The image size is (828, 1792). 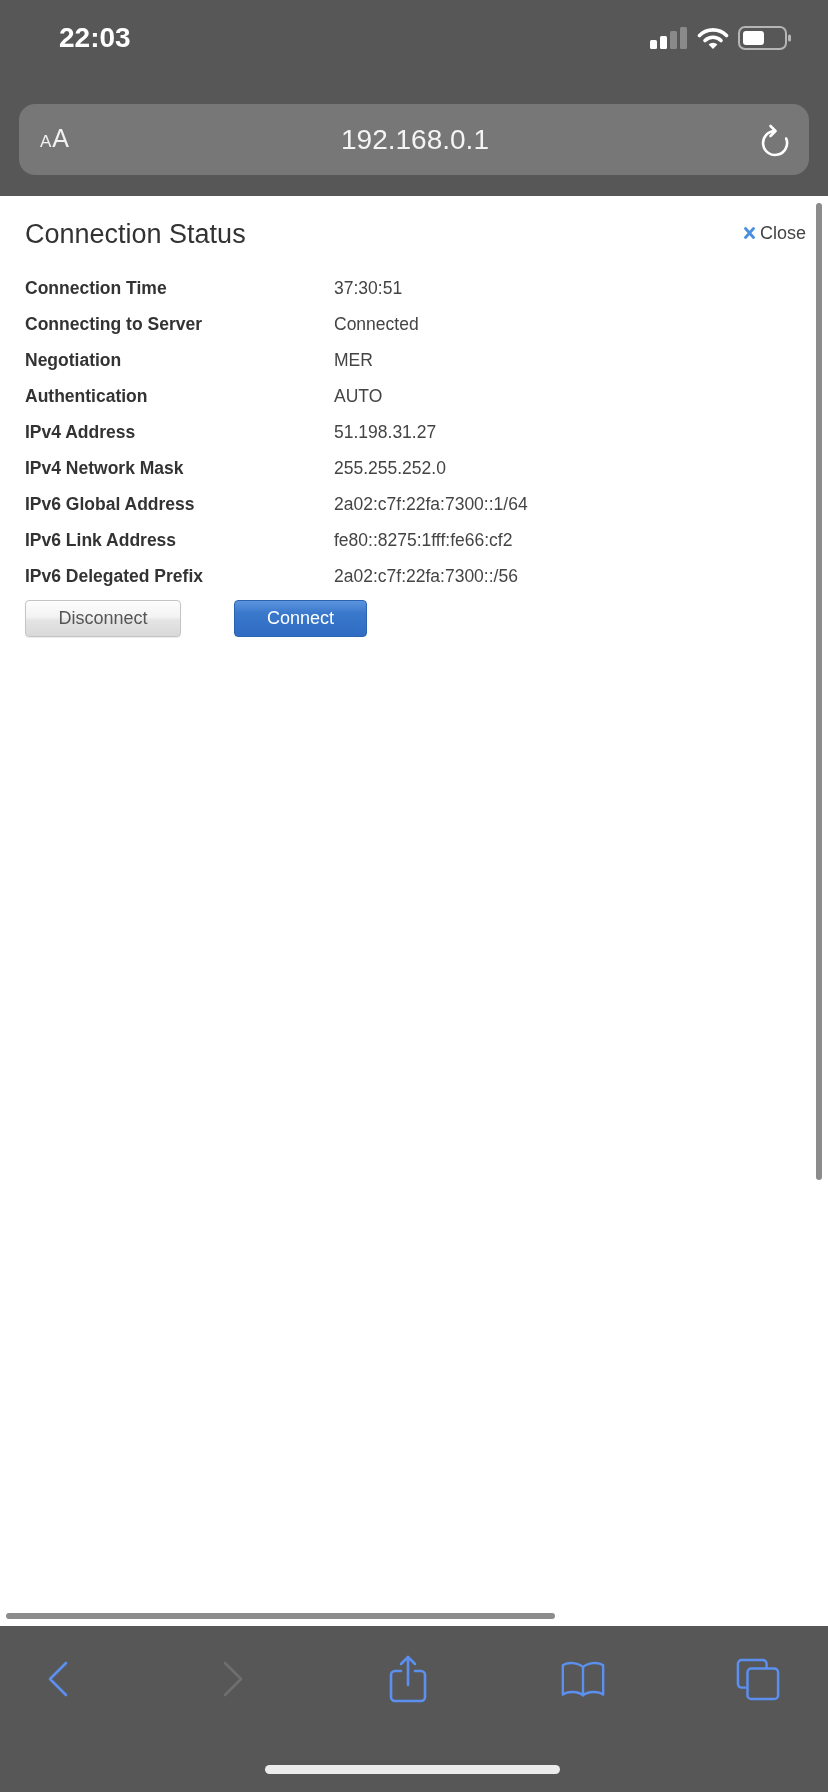 I want to click on field-value: 2a02:c7f:22fa:7300::/56, so click(x=426, y=576).